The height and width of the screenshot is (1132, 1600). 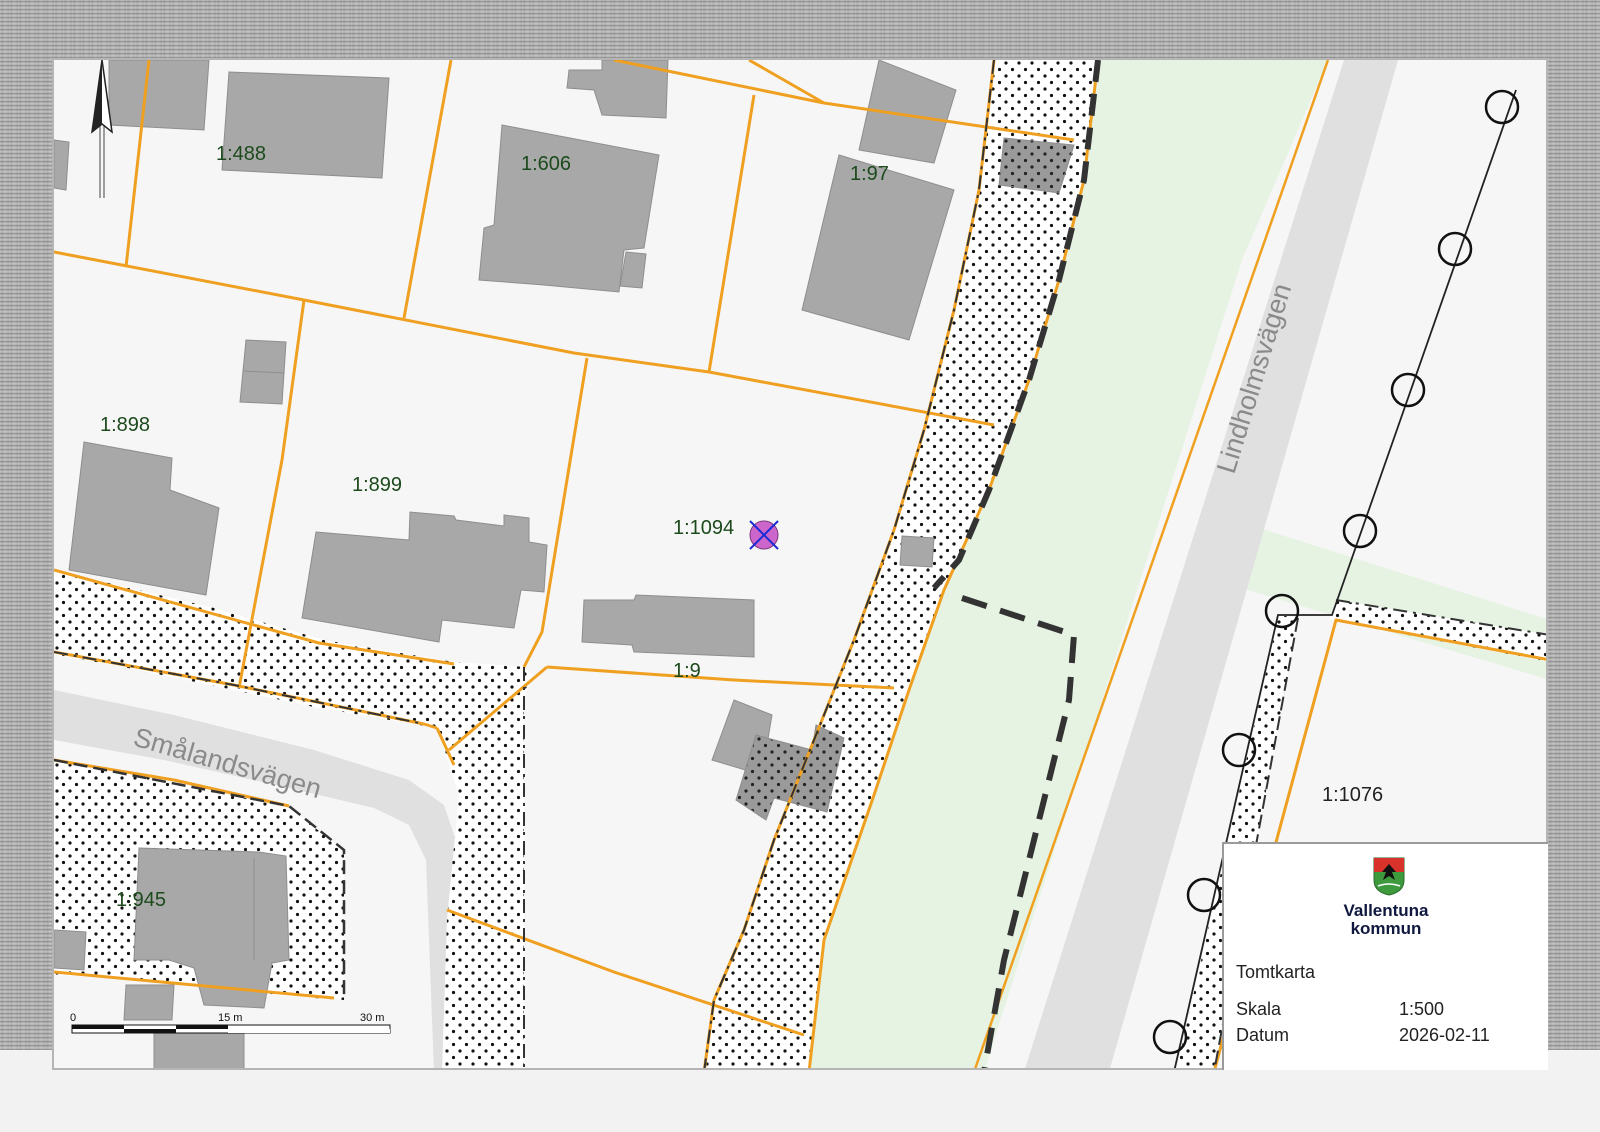 What do you see at coordinates (869, 174) in the screenshot?
I see `parcel-label-97: 1:97` at bounding box center [869, 174].